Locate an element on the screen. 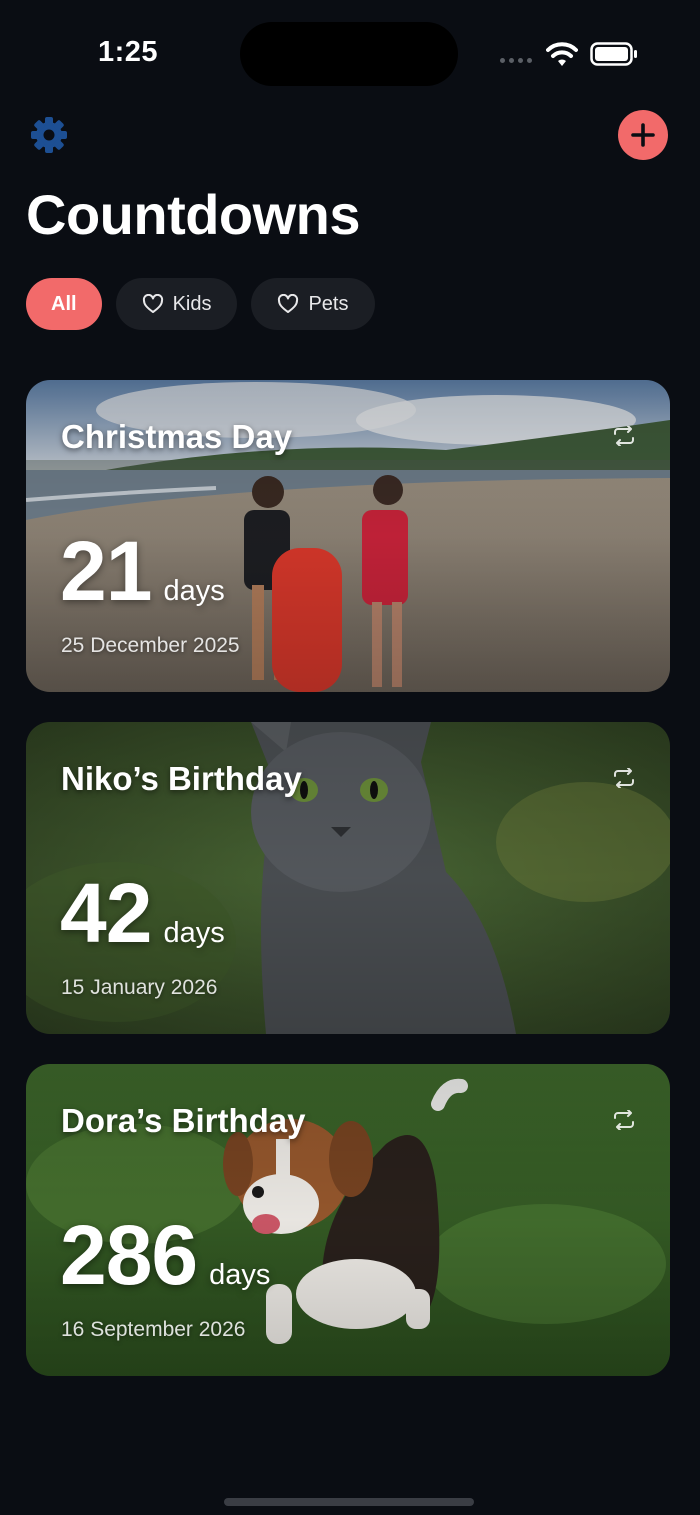  filter-chip-kids: Kids is located at coordinates (176, 304).